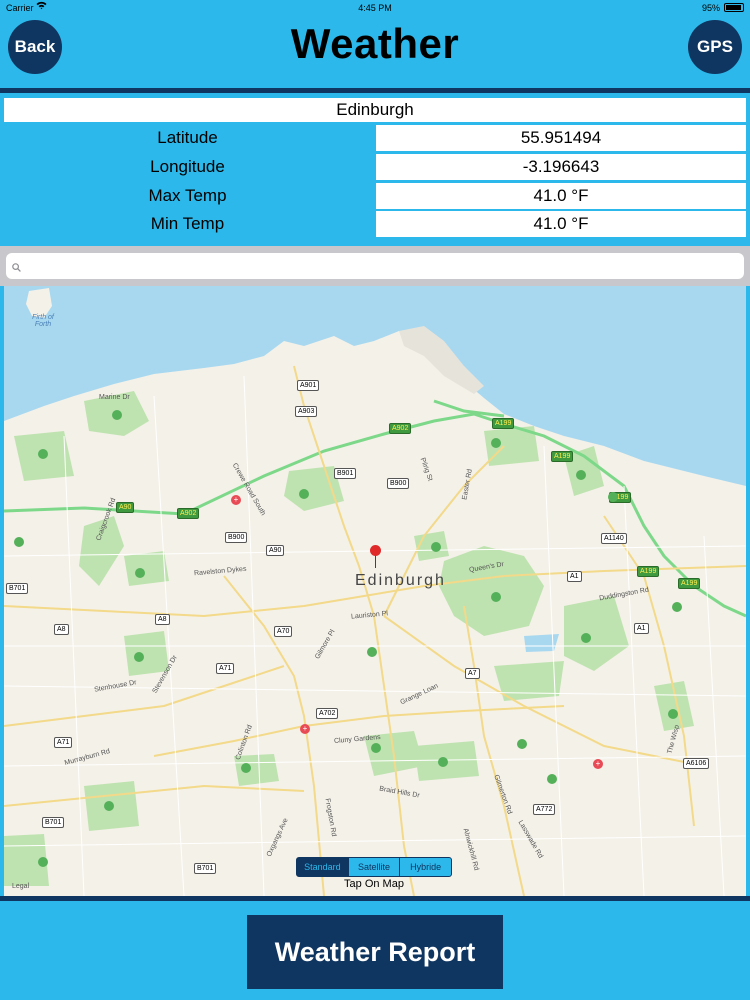 This screenshot has height=1000, width=750. I want to click on clock: 4:45 PM, so click(375, 8).